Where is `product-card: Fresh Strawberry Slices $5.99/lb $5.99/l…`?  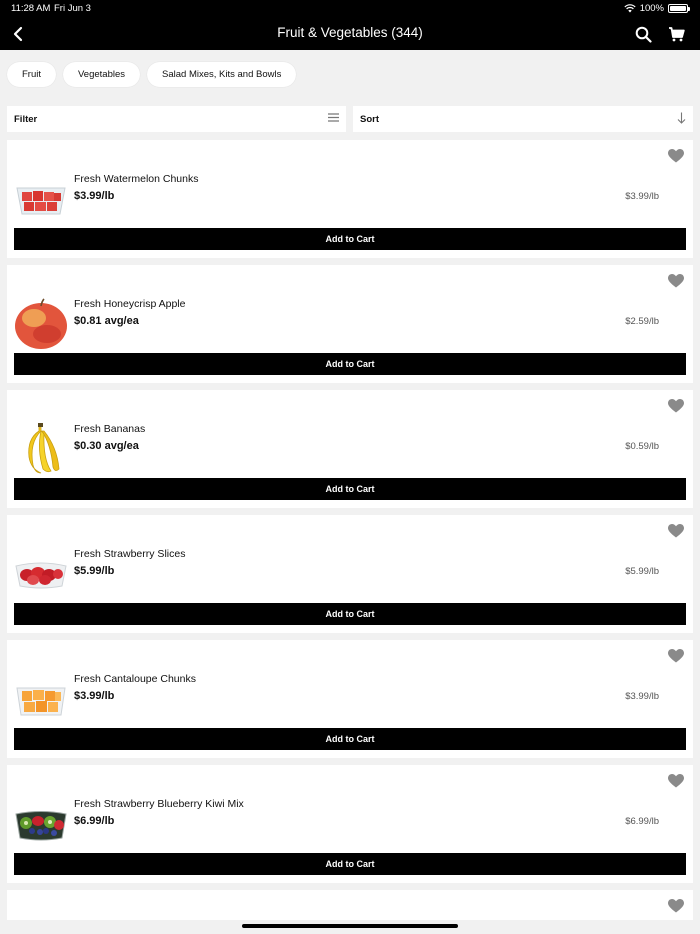
product-card: Fresh Strawberry Slices $5.99/lb $5.99/l… is located at coordinates (350, 574).